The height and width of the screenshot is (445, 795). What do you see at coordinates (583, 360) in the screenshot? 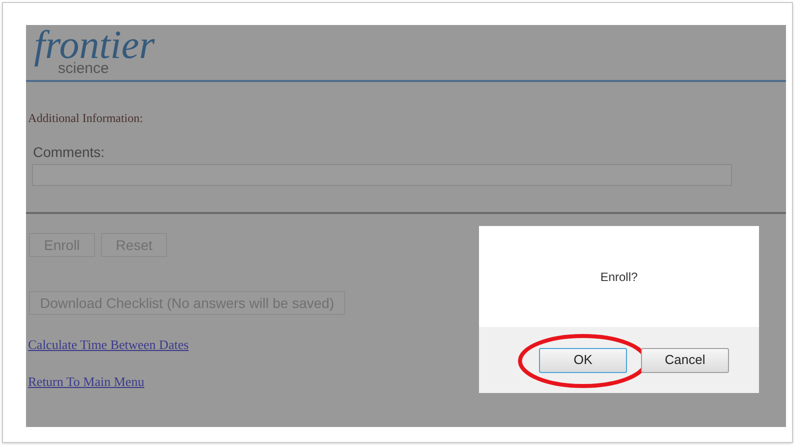
I see `dialog-button: OK` at bounding box center [583, 360].